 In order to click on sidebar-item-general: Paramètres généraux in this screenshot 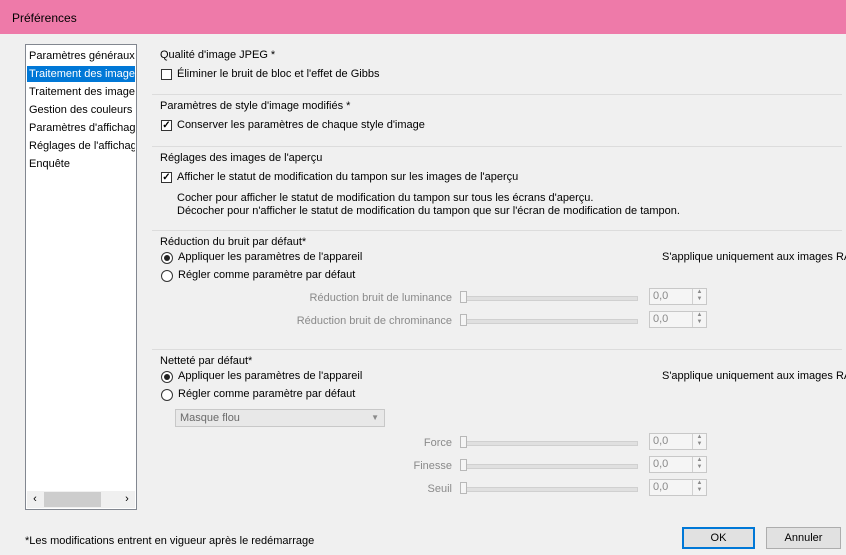, I will do `click(81, 56)`.